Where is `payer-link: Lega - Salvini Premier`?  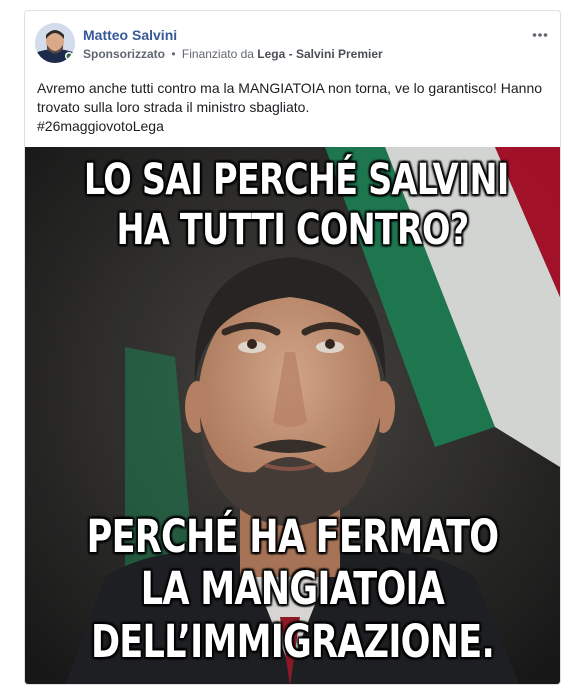
payer-link: Lega - Salvini Premier is located at coordinates (319, 54).